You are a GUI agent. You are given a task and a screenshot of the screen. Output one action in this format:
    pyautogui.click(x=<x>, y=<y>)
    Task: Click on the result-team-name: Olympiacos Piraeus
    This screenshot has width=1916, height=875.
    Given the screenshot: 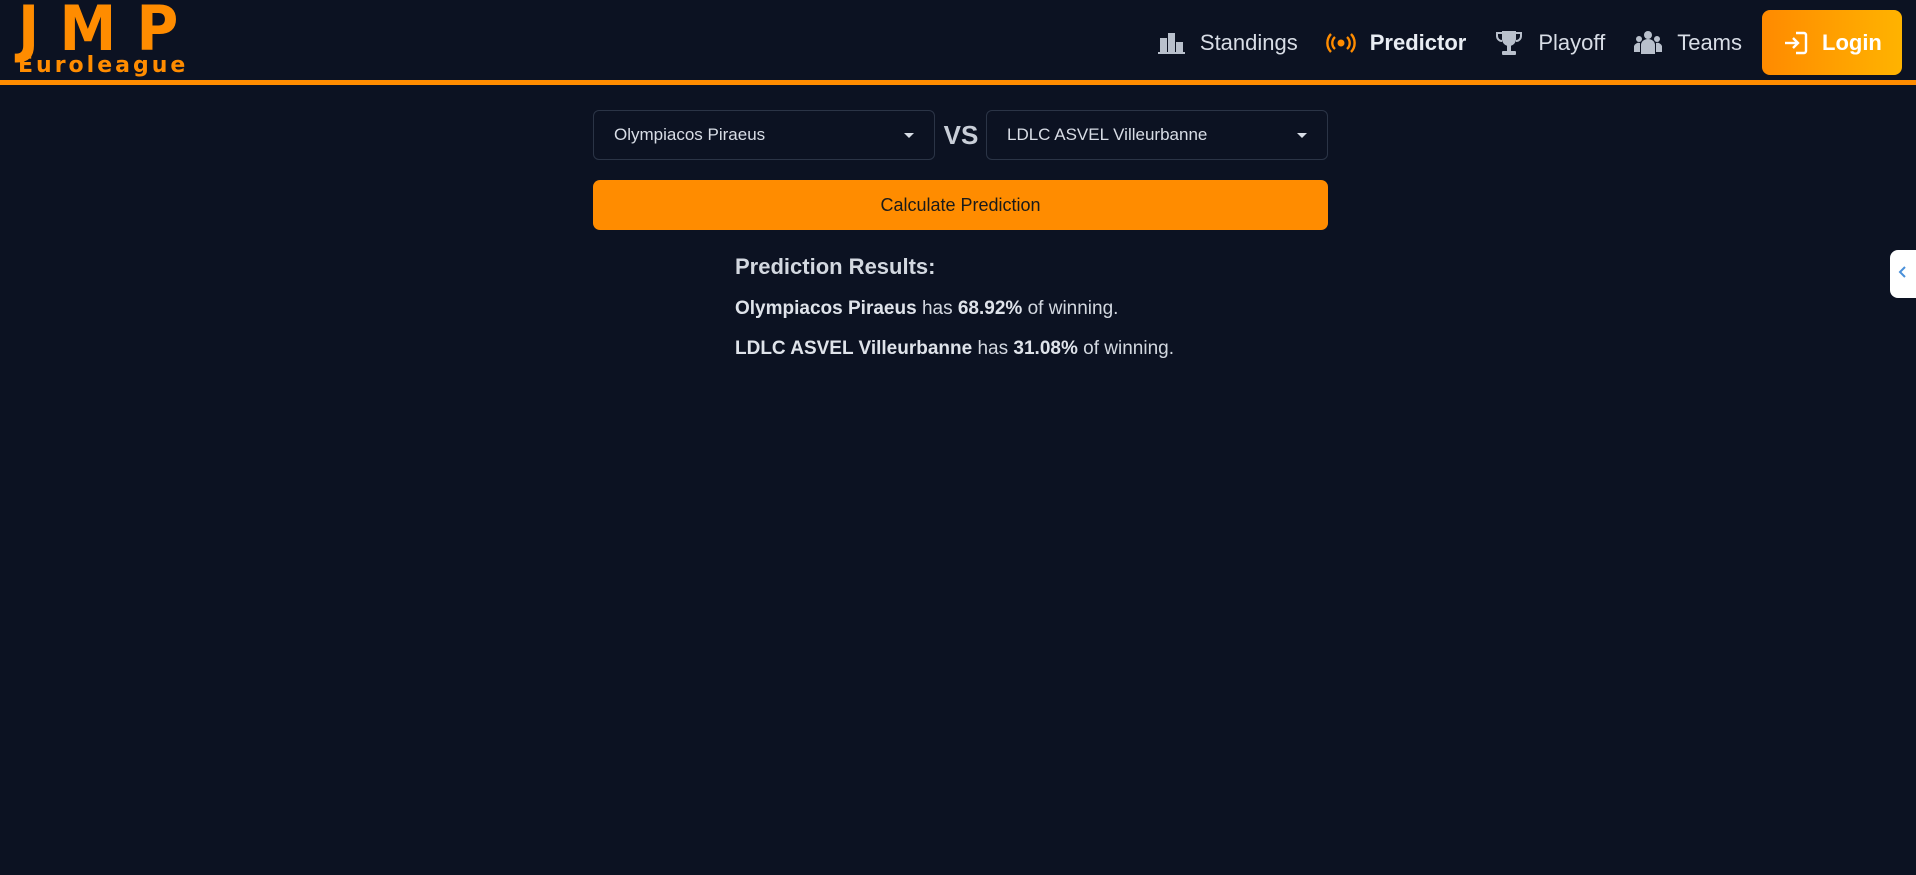 What is the action you would take?
    pyautogui.click(x=826, y=308)
    